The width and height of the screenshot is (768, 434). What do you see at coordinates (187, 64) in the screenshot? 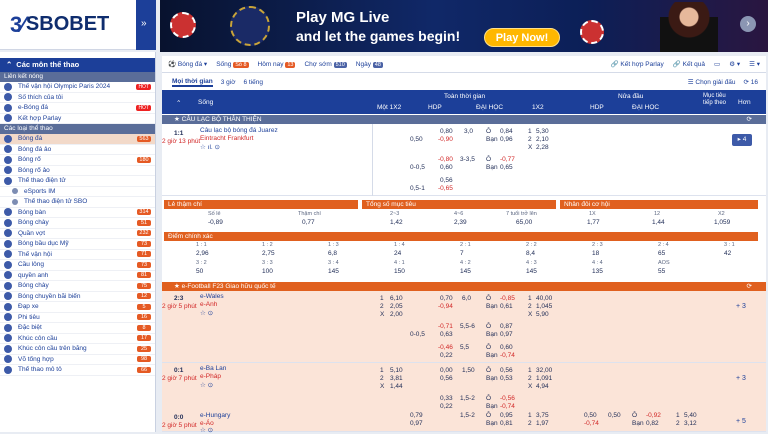
I see `sport-selector: ⚽ Bóng đá ▾` at bounding box center [187, 64].